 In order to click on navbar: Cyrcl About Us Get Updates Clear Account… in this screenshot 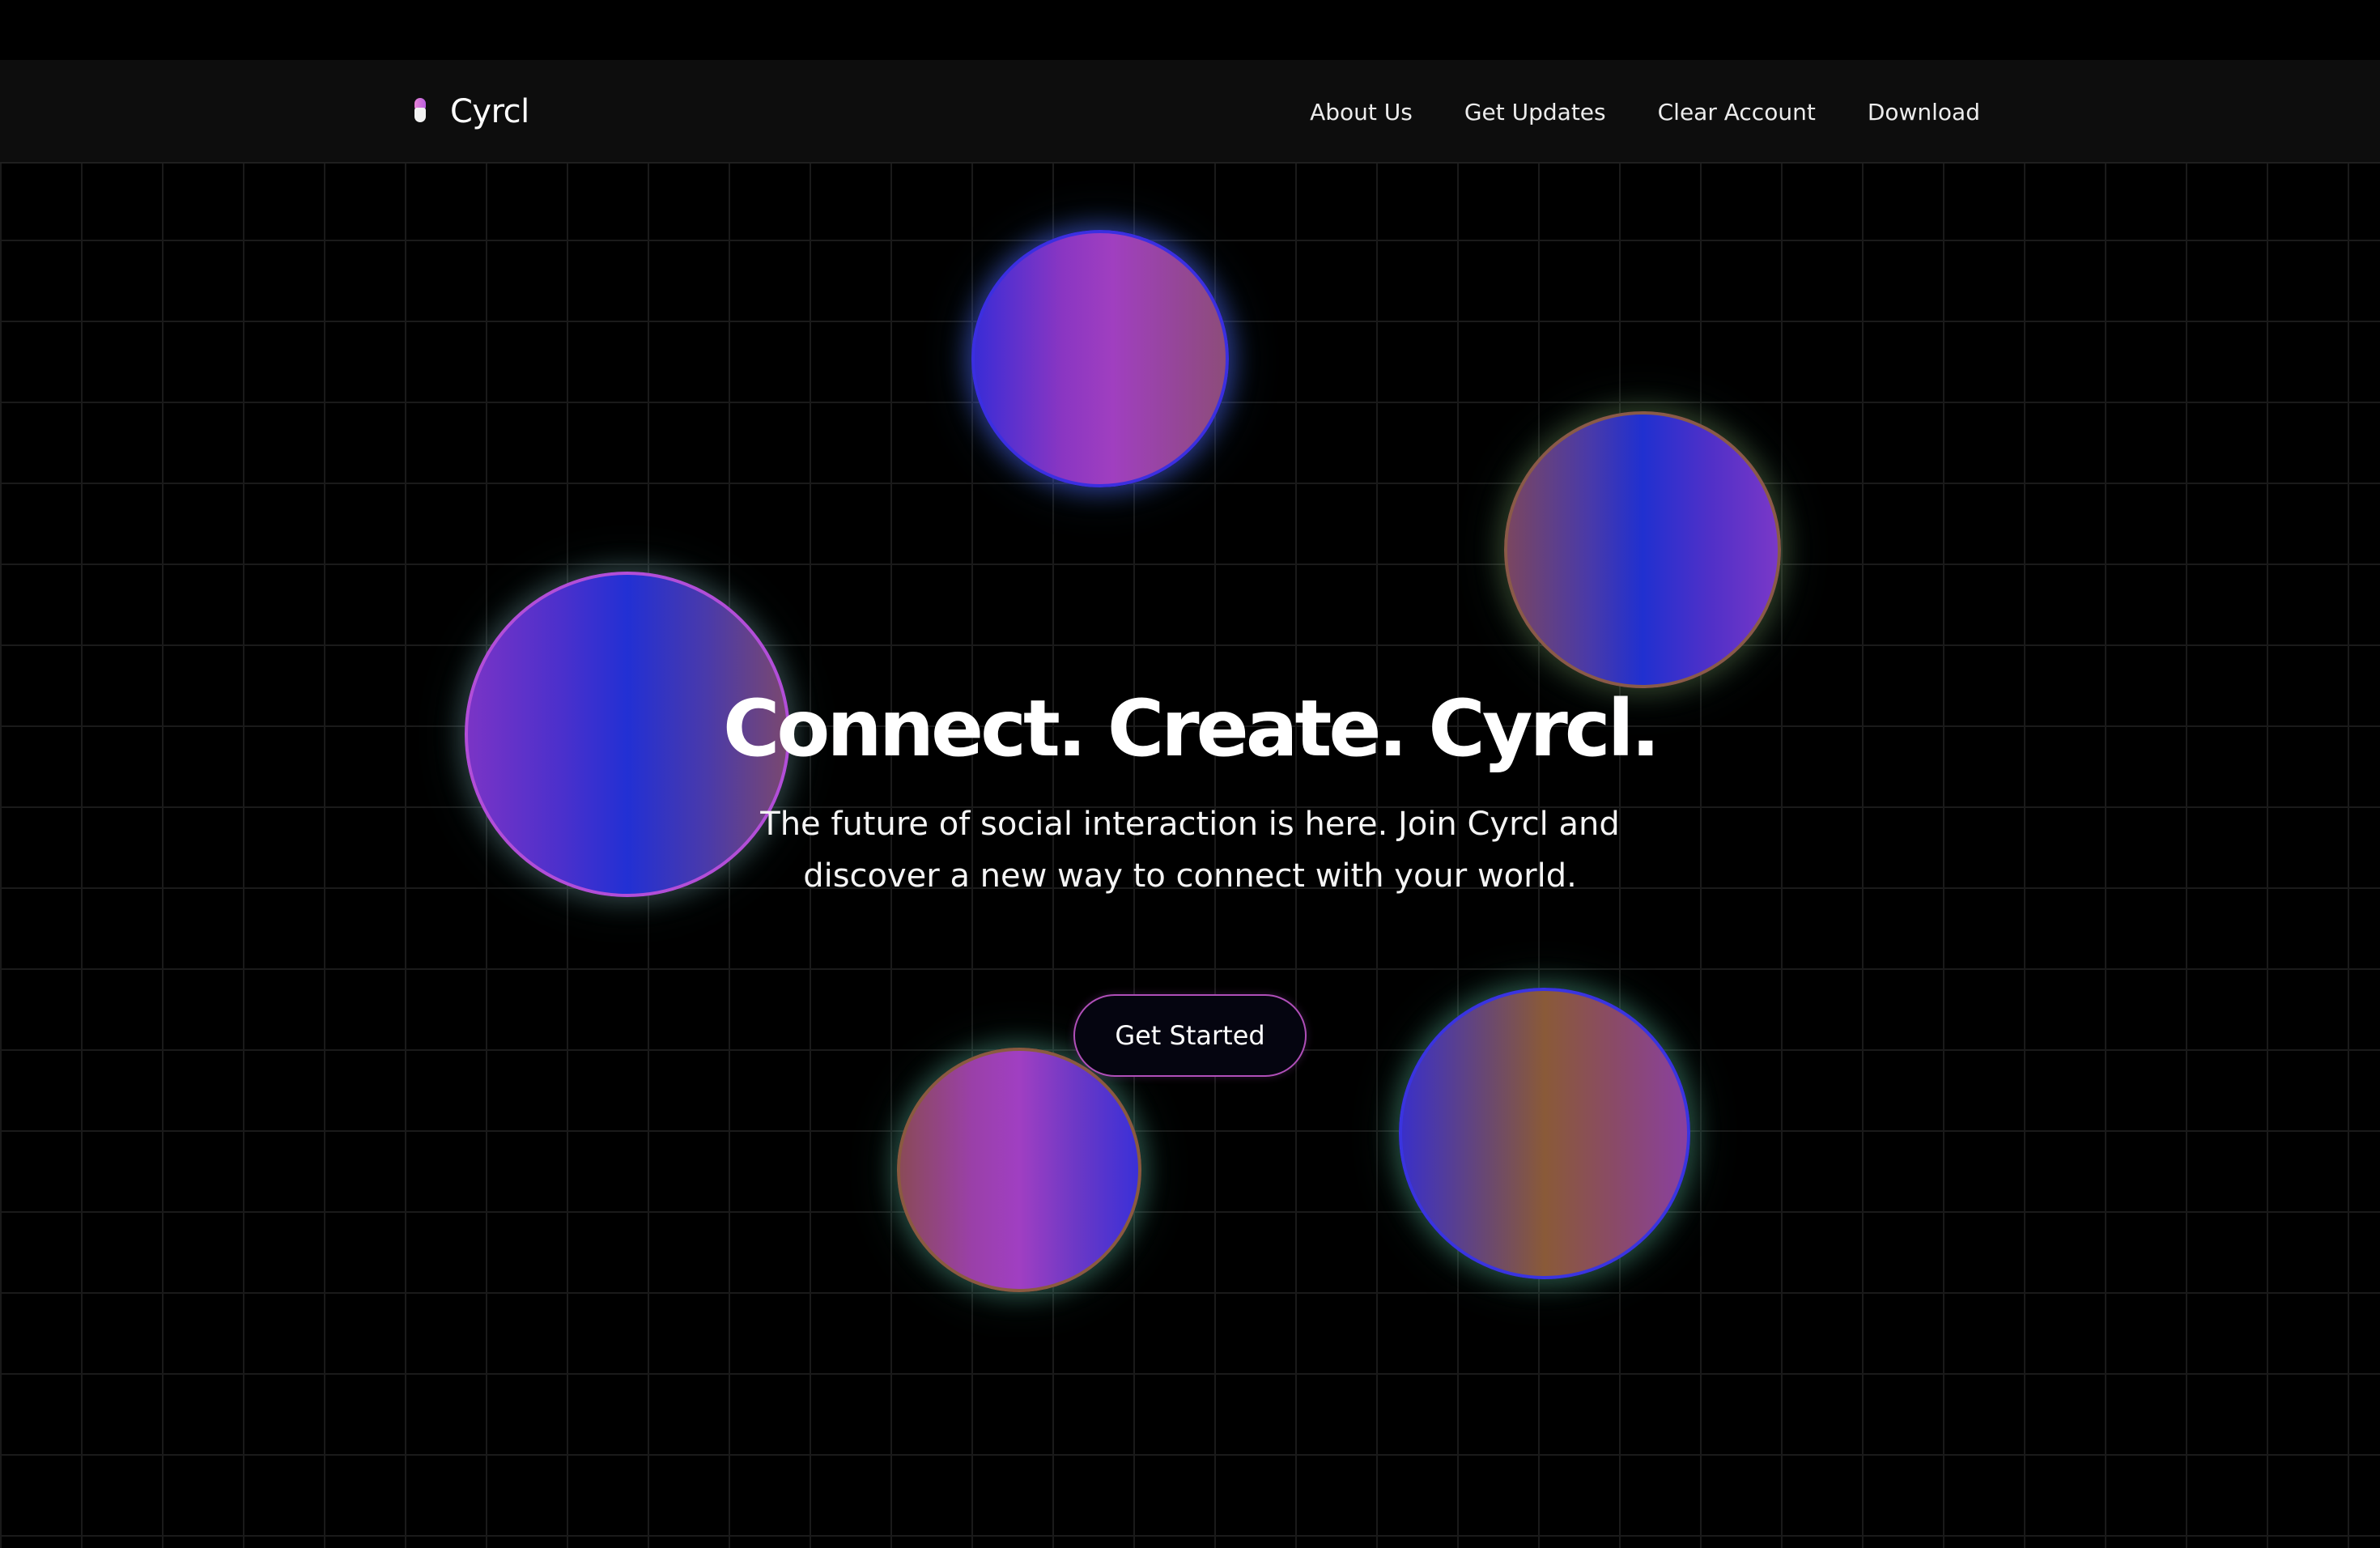, I will do `click(1190, 112)`.